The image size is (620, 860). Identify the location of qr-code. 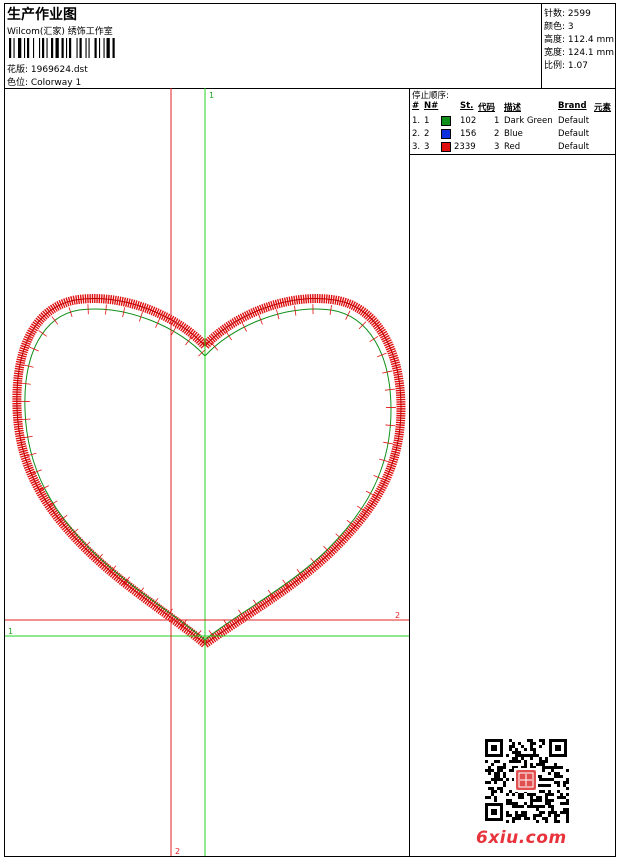
(526, 780).